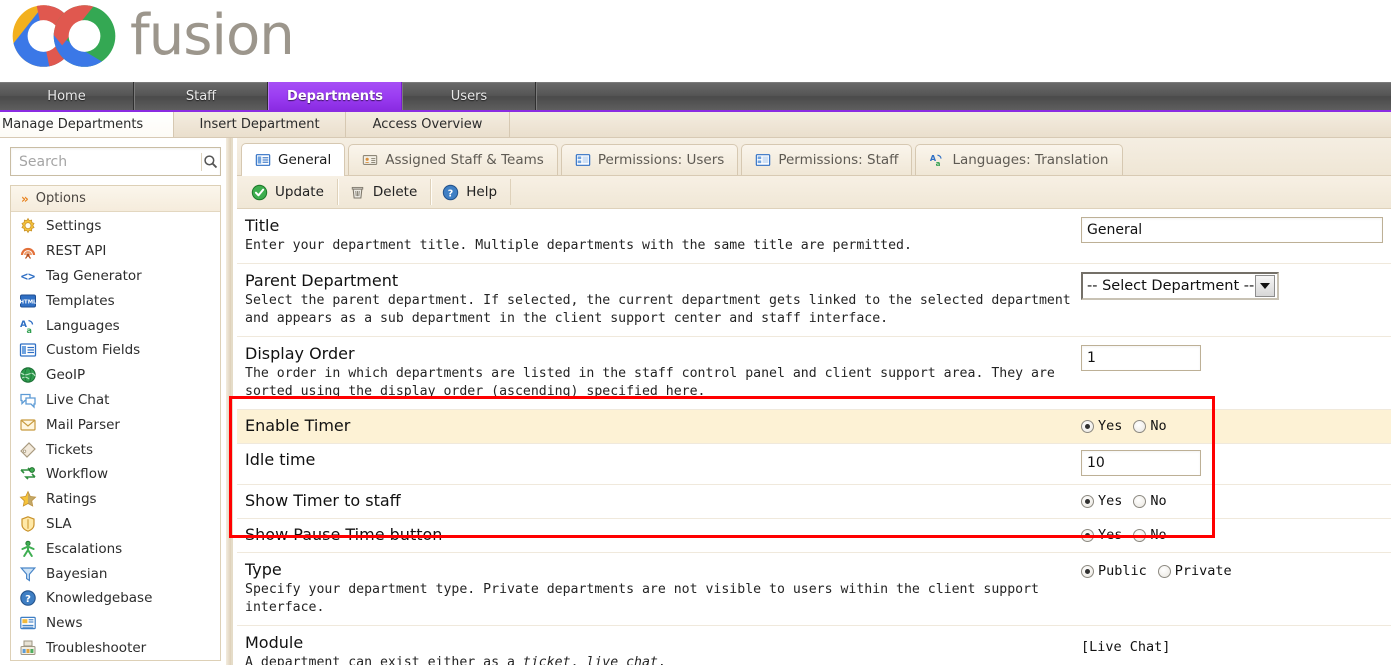  Describe the element at coordinates (76, 251) in the screenshot. I see `sidebar-item-label: REST API` at that location.